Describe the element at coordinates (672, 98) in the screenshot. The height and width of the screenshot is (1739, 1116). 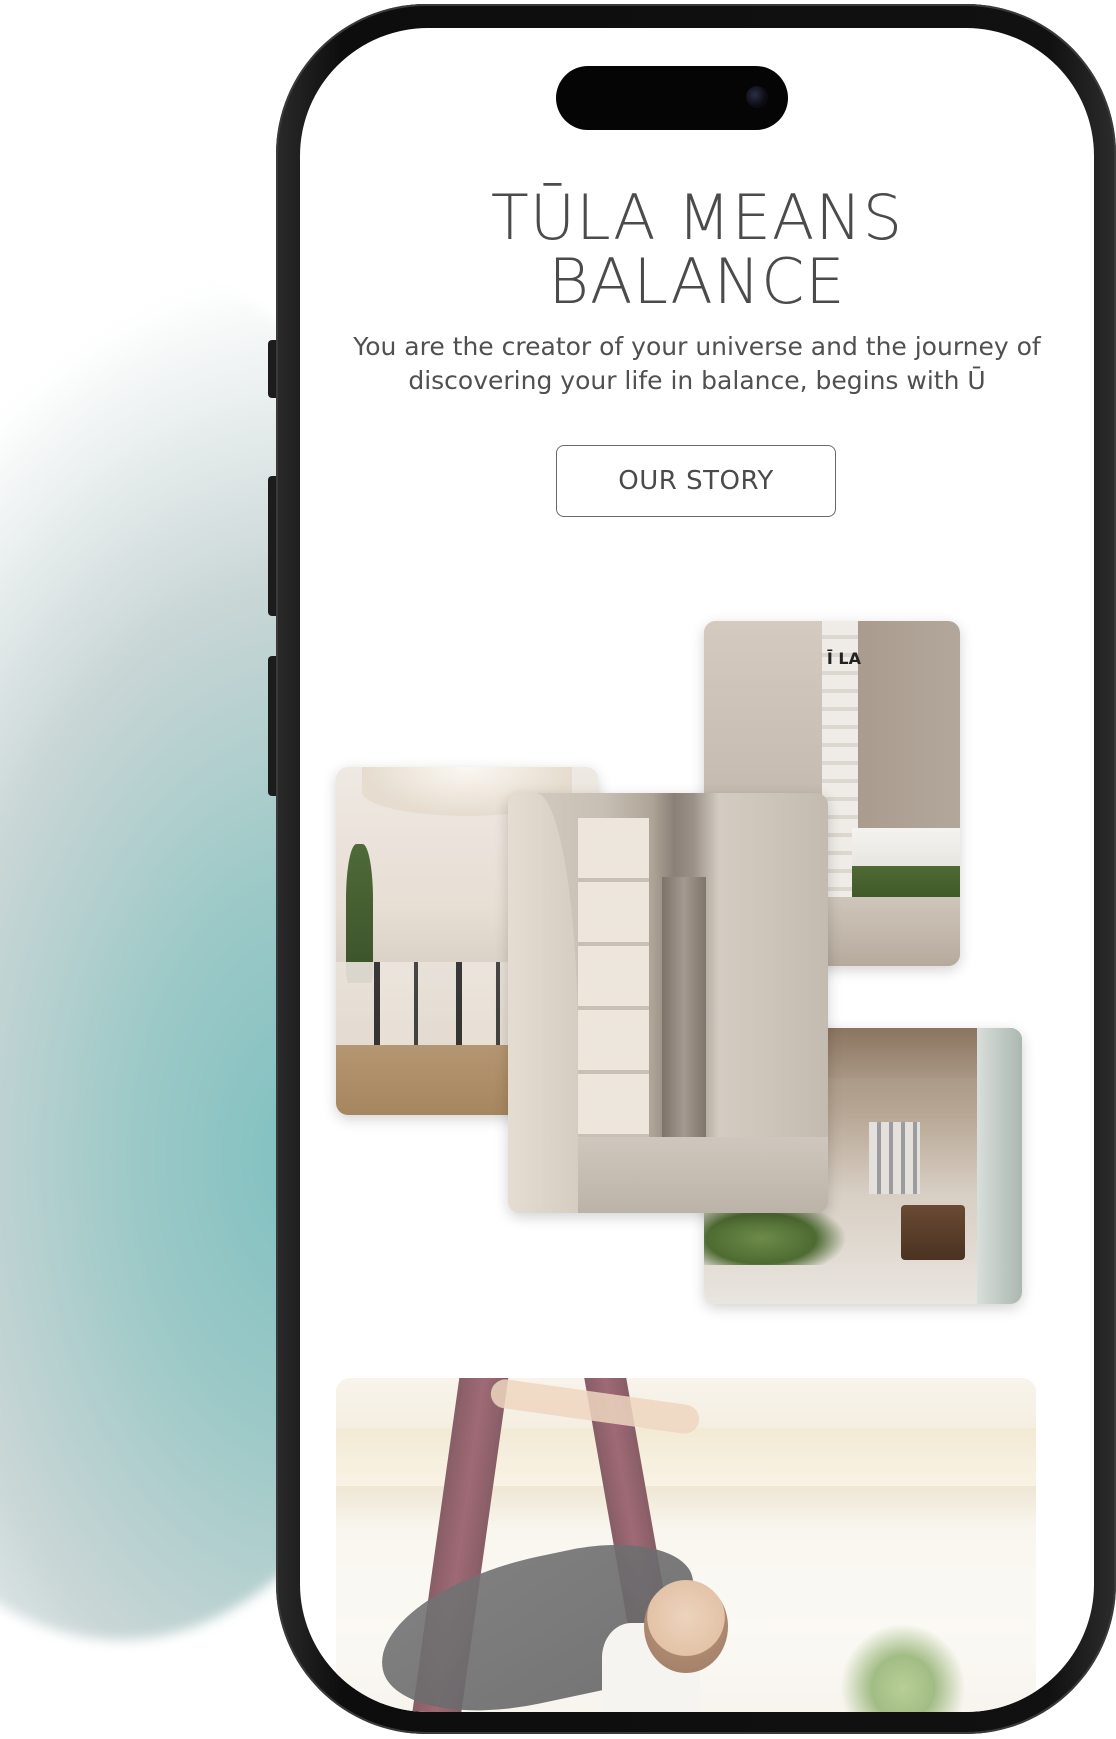
I see `dynamic-island` at that location.